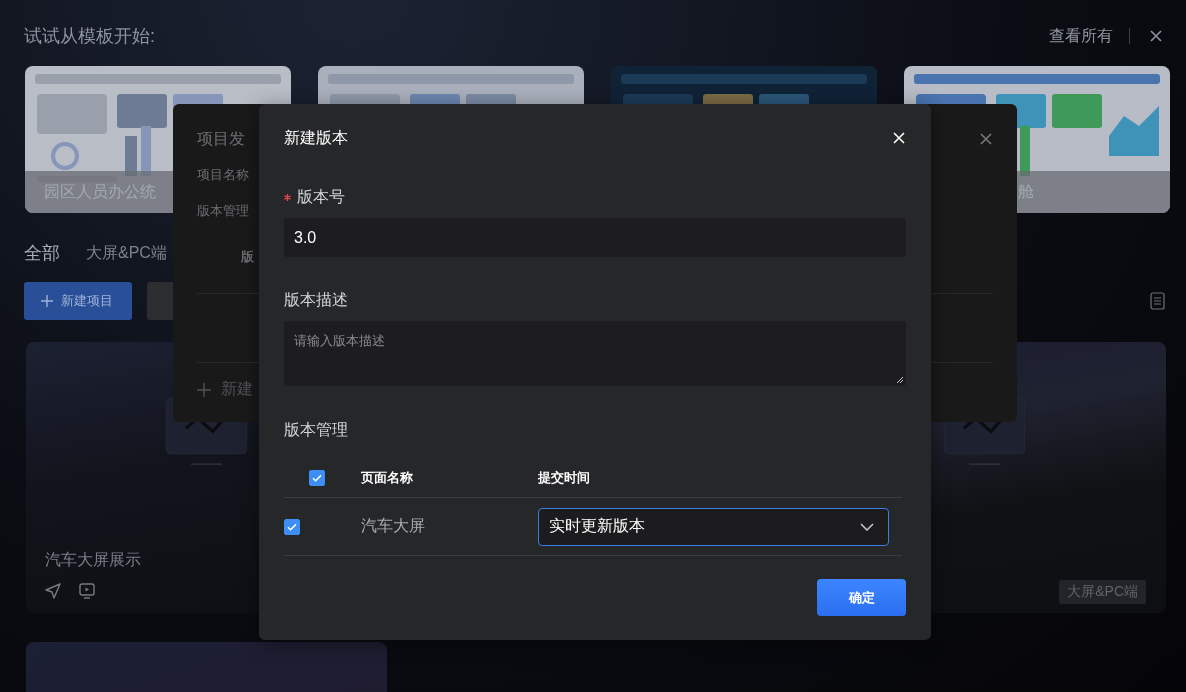 This screenshot has width=1186, height=692. Describe the element at coordinates (321, 196) in the screenshot. I see `field-label: 版本号` at that location.